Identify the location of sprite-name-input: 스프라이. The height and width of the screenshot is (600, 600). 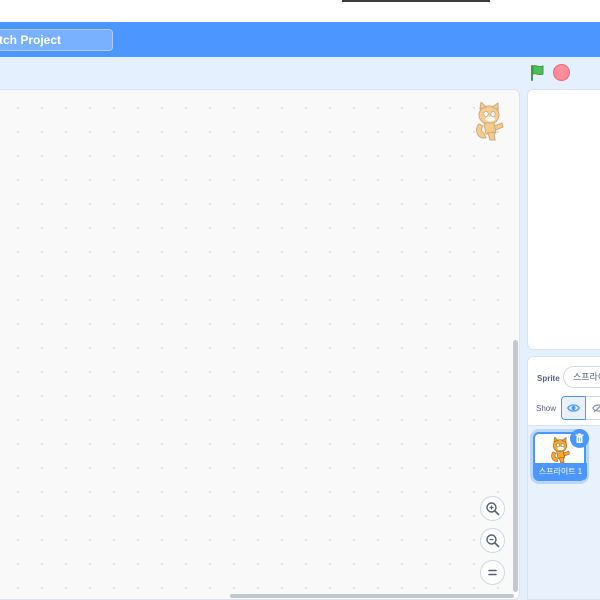
(581, 377).